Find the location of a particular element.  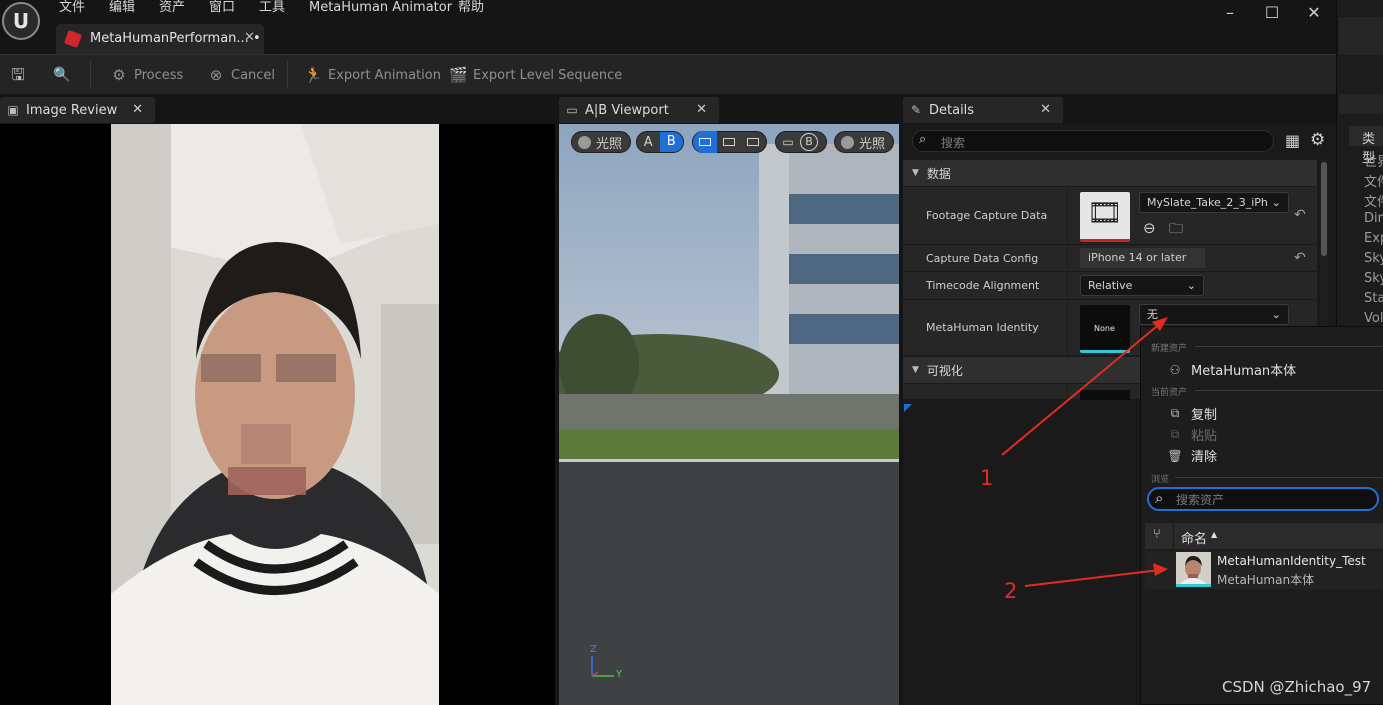

annotation-number-2: 2 is located at coordinates (1011, 591).